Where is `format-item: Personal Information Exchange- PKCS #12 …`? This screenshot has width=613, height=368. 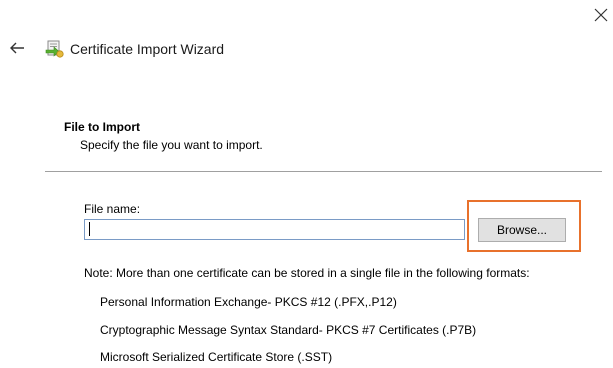 format-item: Personal Information Exchange- PKCS #12 … is located at coordinates (248, 302).